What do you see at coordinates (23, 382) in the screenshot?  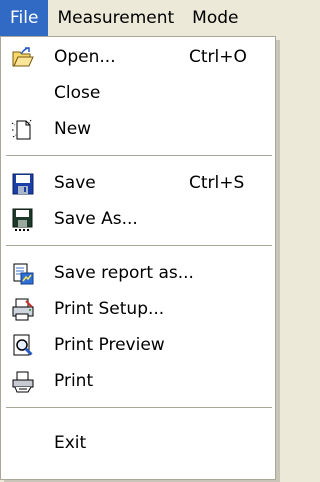 I see `printer-icon` at bounding box center [23, 382].